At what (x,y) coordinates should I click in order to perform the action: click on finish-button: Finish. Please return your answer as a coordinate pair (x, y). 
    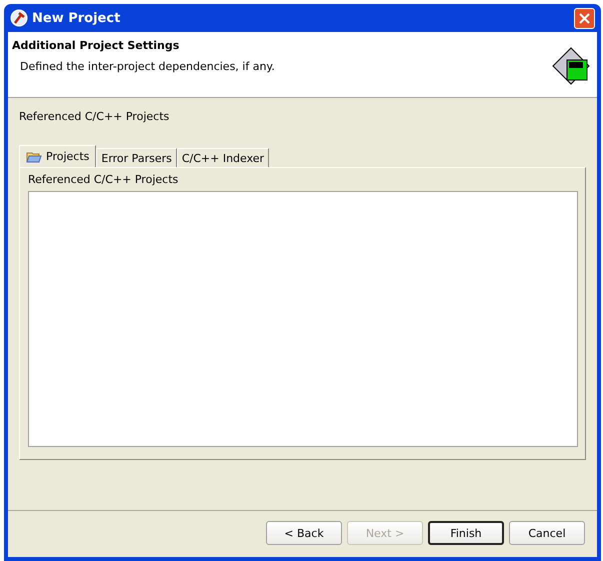
    Looking at the image, I should click on (466, 533).